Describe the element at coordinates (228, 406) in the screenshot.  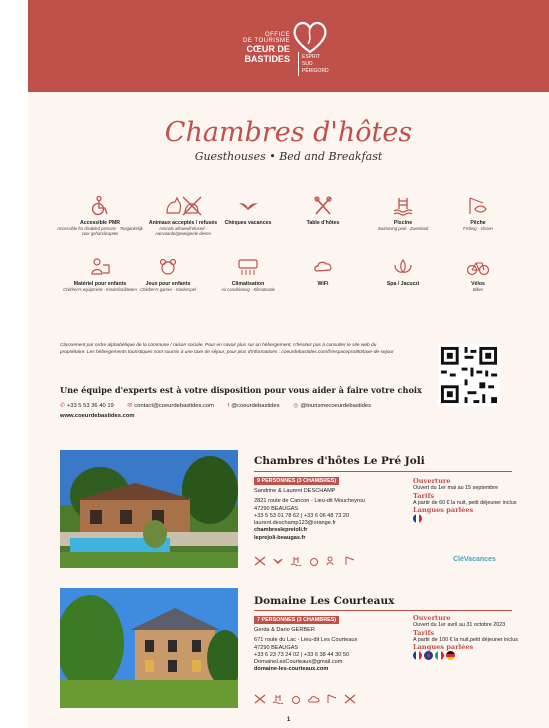
I see `facebook-icon: f` at that location.